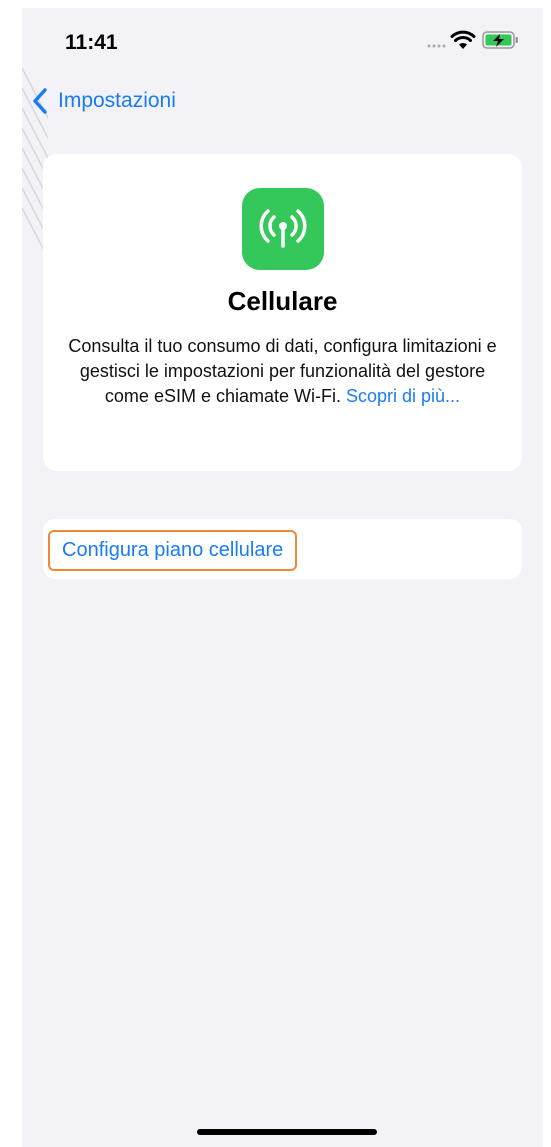  What do you see at coordinates (173, 550) in the screenshot?
I see `setup-cellular-plan-button: Configura piano cellulare` at bounding box center [173, 550].